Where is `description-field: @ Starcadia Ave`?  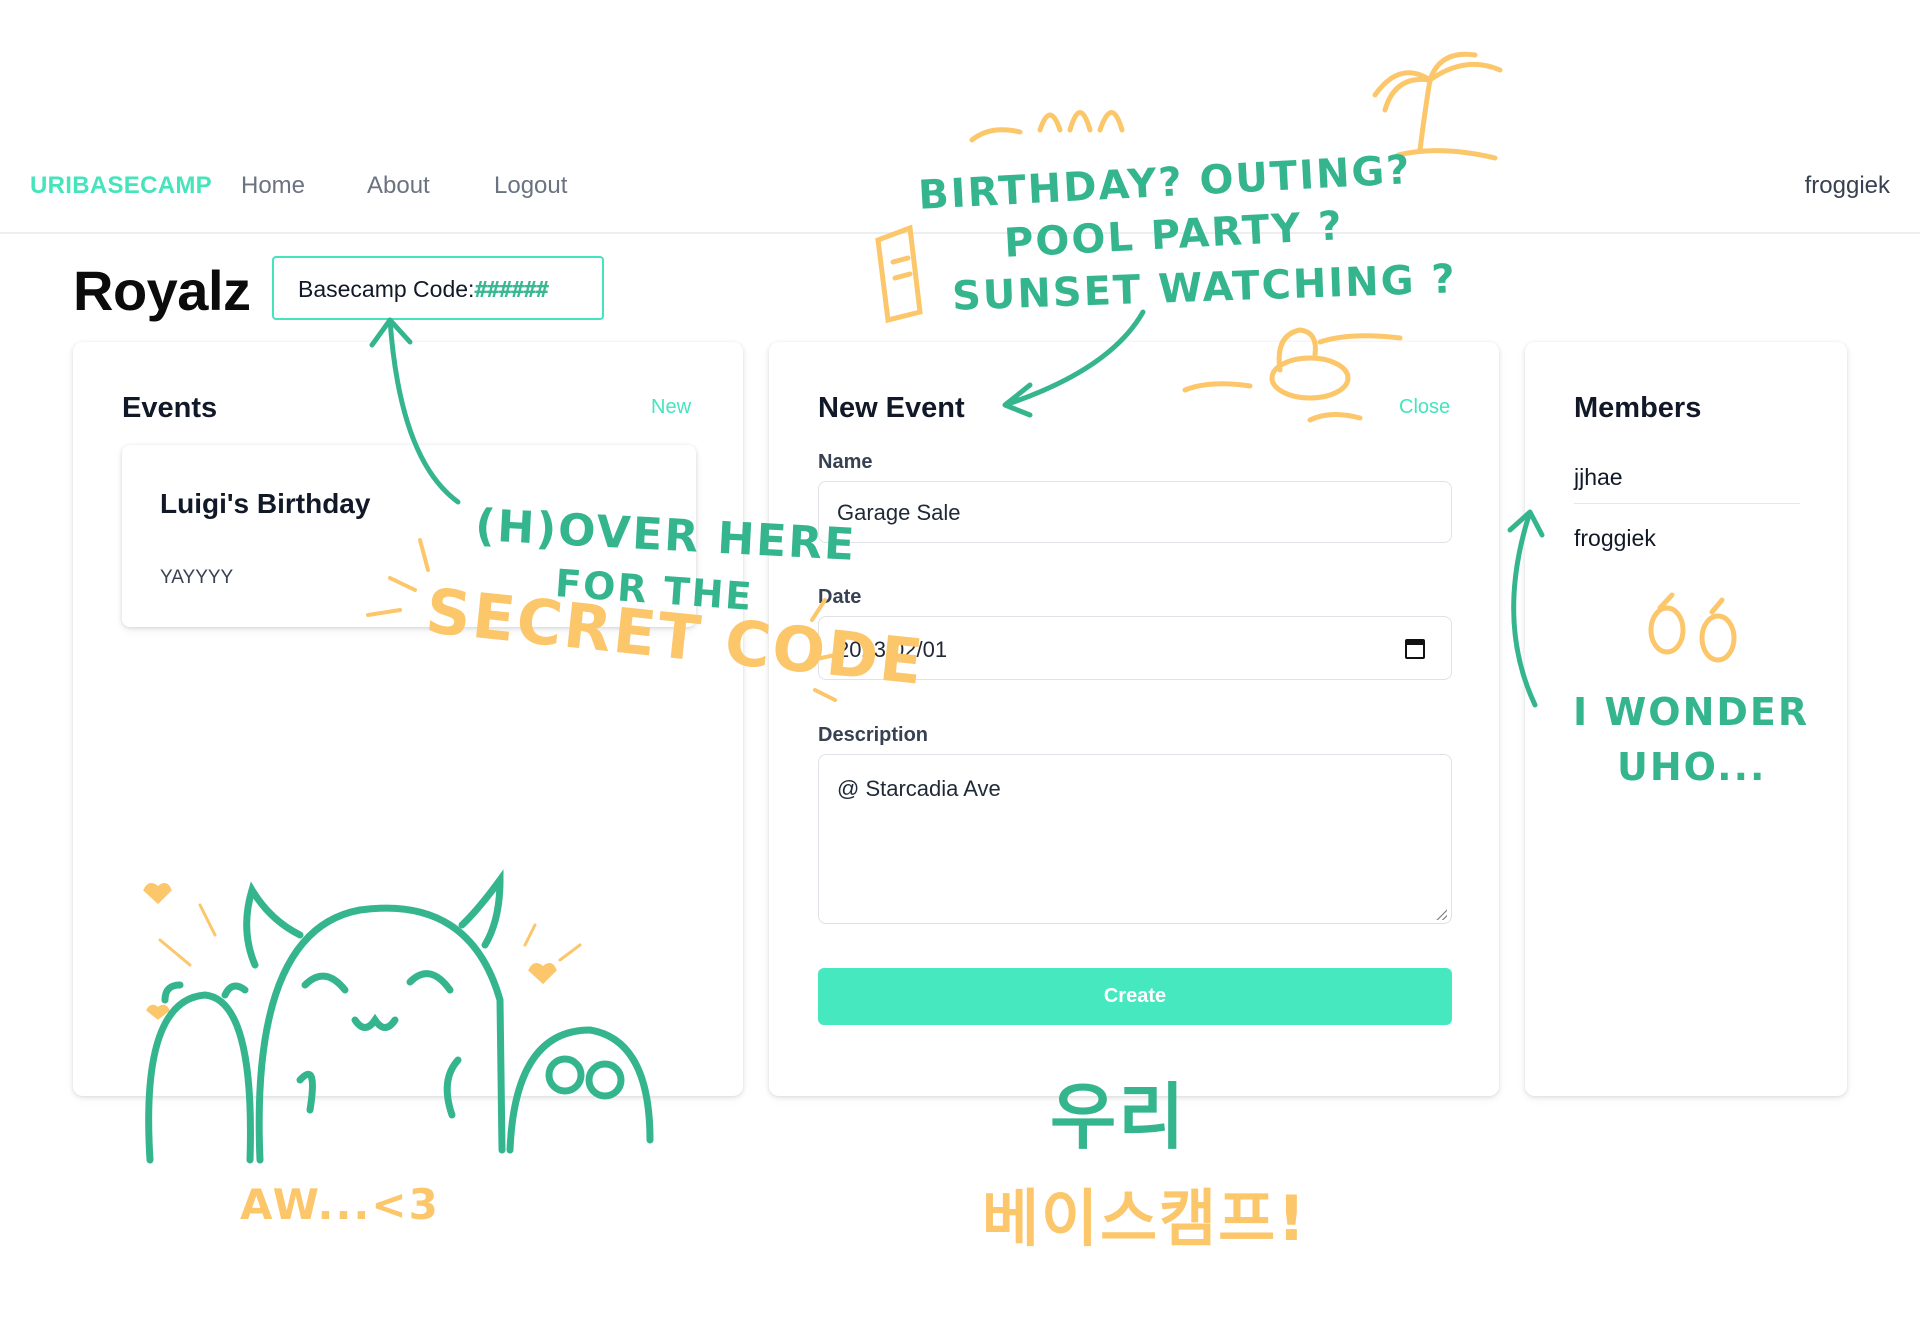
description-field: @ Starcadia Ave is located at coordinates (1135, 839).